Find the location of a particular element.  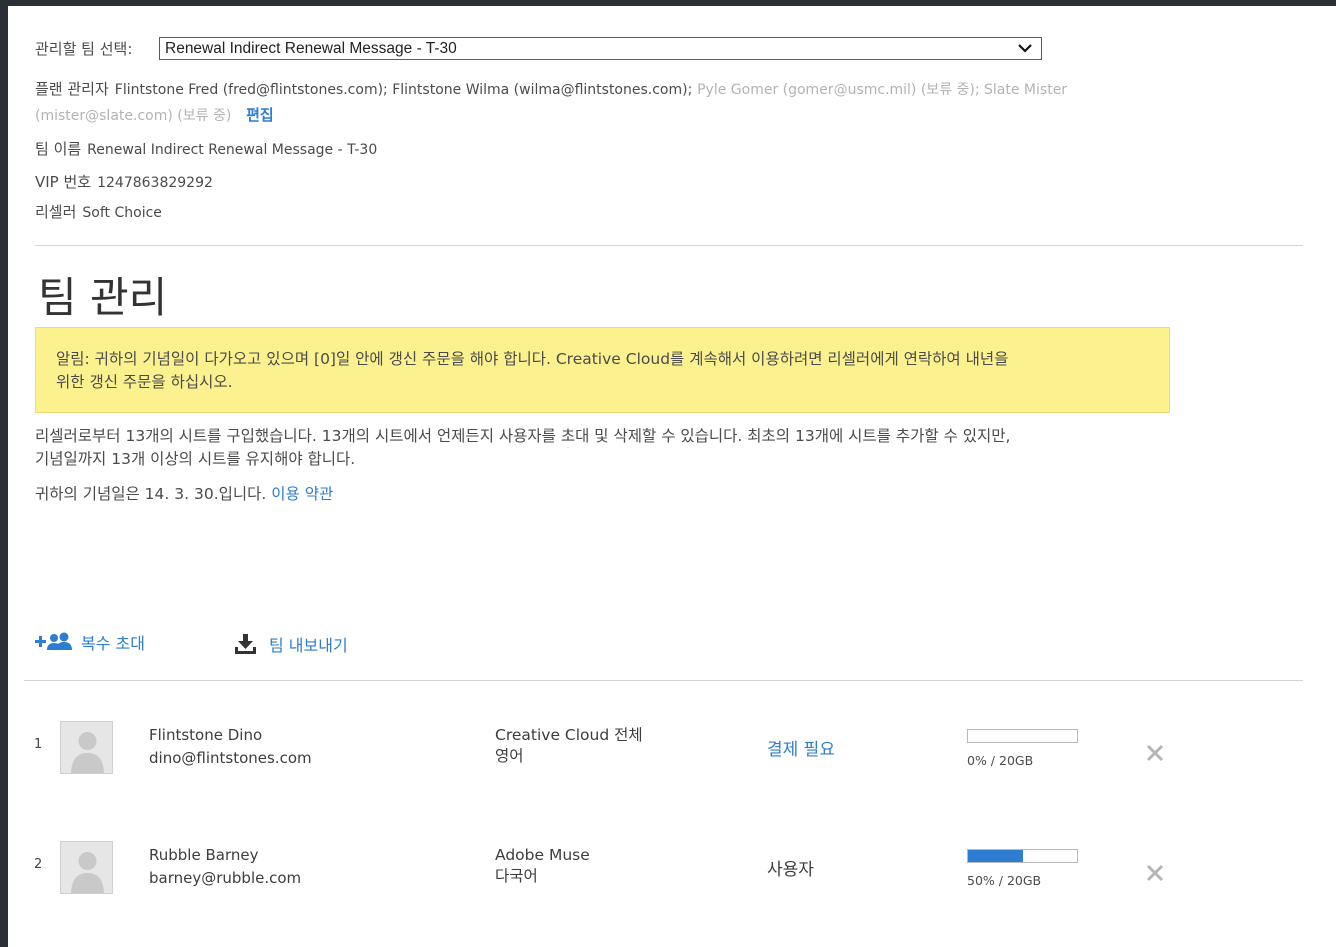

terms-link: 이용 약관 is located at coordinates (302, 494).